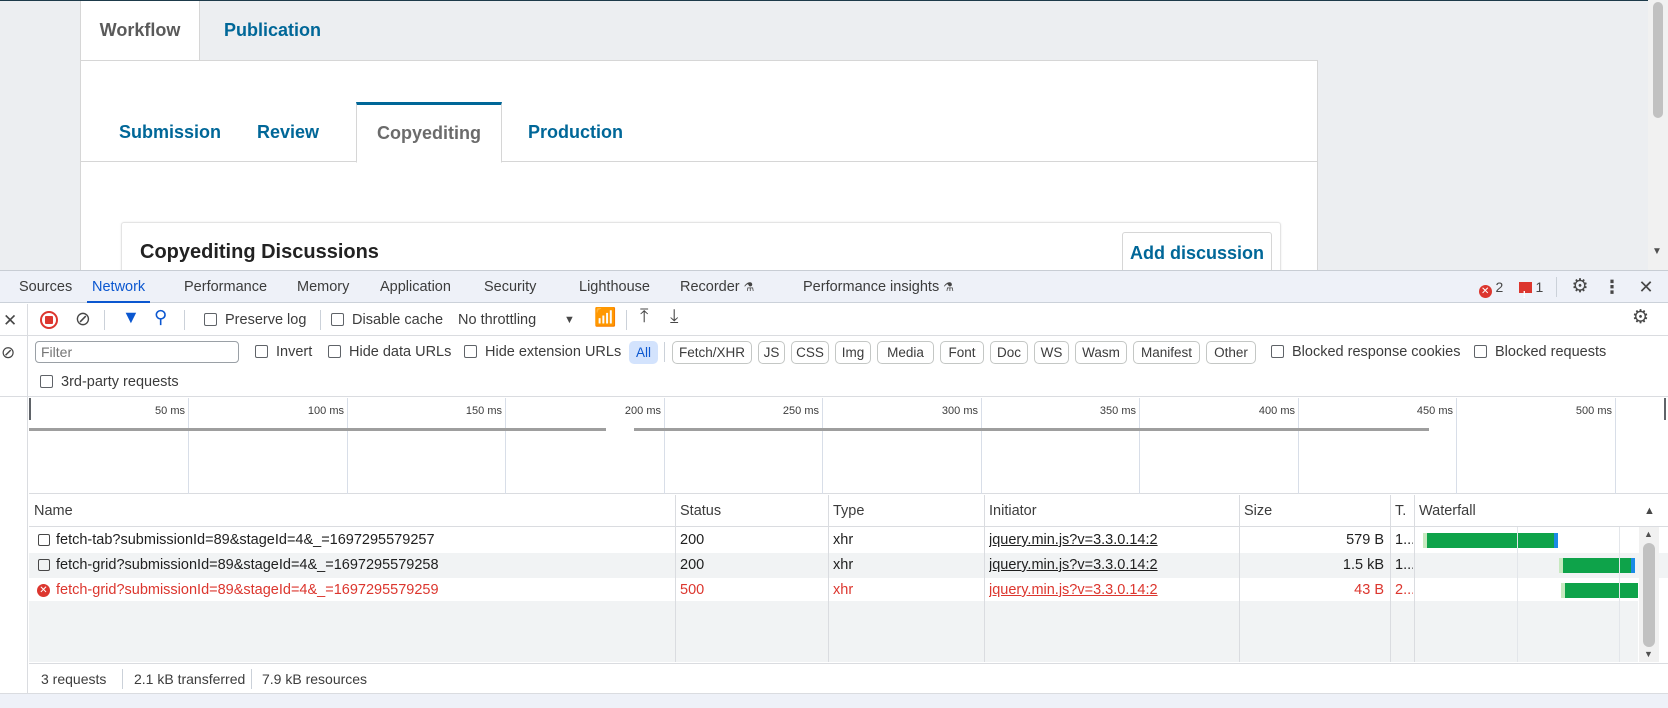 The height and width of the screenshot is (708, 1668). Describe the element at coordinates (30, 409) in the screenshot. I see `overview-start-marker` at that location.